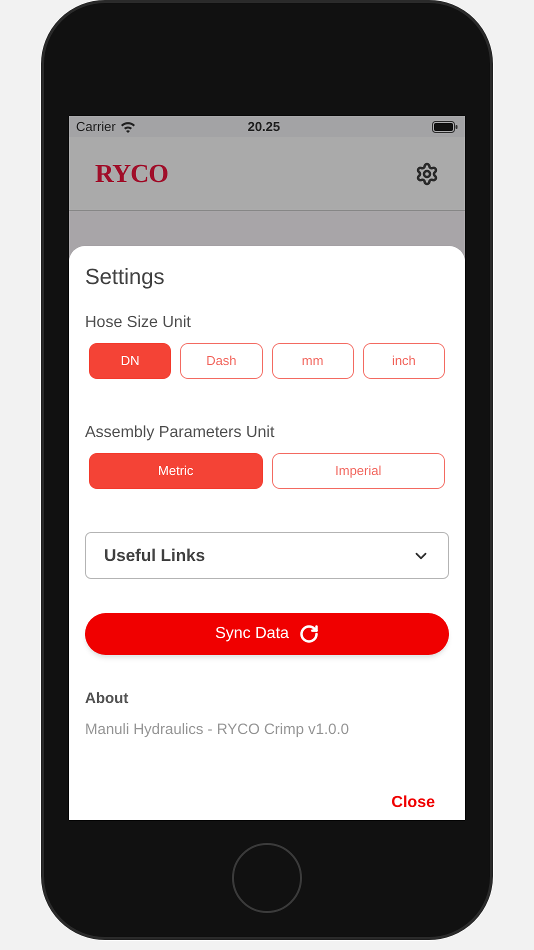 The height and width of the screenshot is (950, 534). I want to click on useful-links-dropdown: Useful Links, so click(267, 555).